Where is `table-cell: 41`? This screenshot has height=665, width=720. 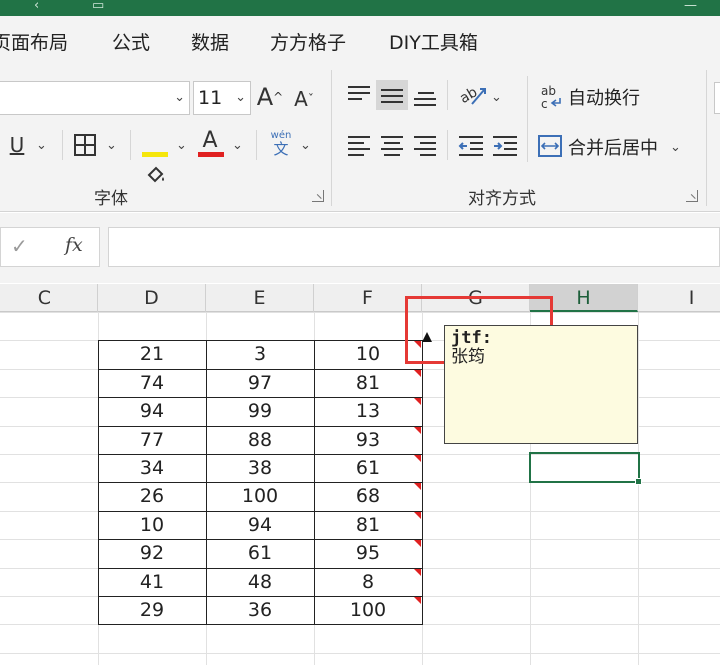
table-cell: 41 is located at coordinates (152, 582).